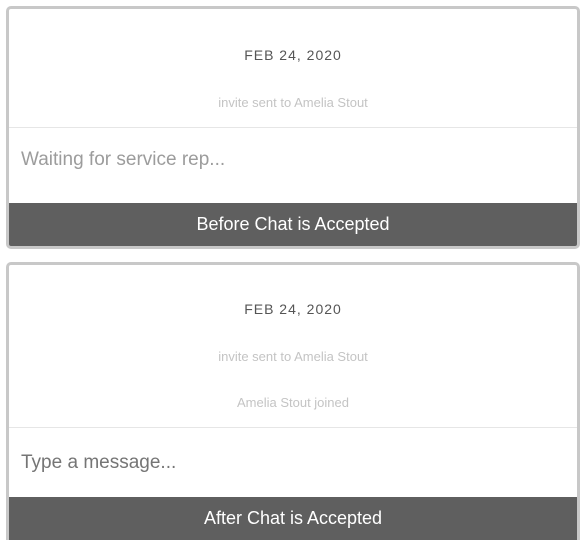 This screenshot has width=586, height=540. I want to click on message-input, so click(293, 463).